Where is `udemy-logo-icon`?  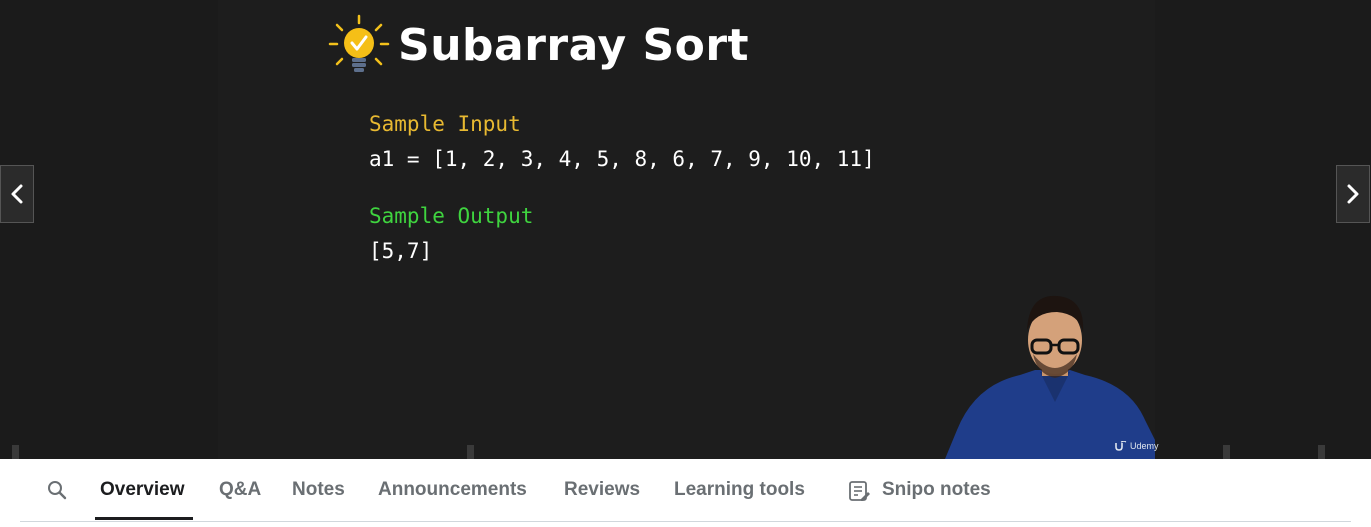 udemy-logo-icon is located at coordinates (1121, 446).